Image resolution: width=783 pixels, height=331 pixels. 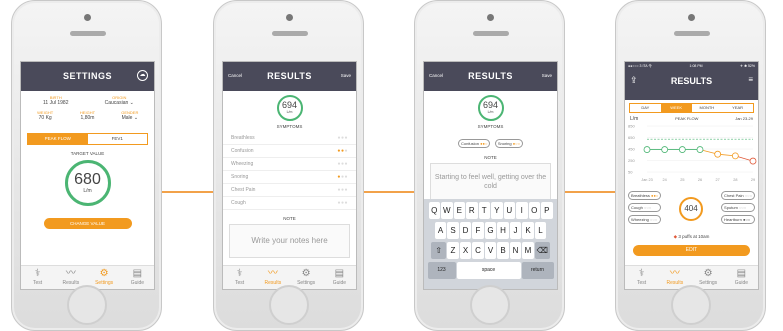 I want to click on key: C, so click(x=478, y=250).